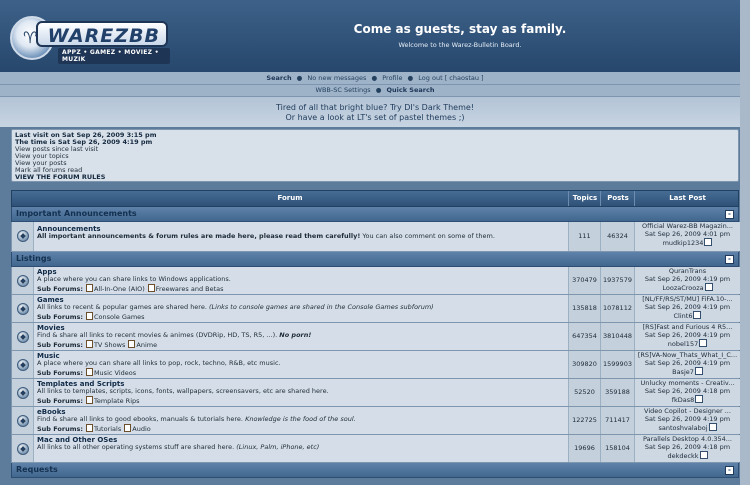  I want to click on sub-forum-link: Anime, so click(146, 345).